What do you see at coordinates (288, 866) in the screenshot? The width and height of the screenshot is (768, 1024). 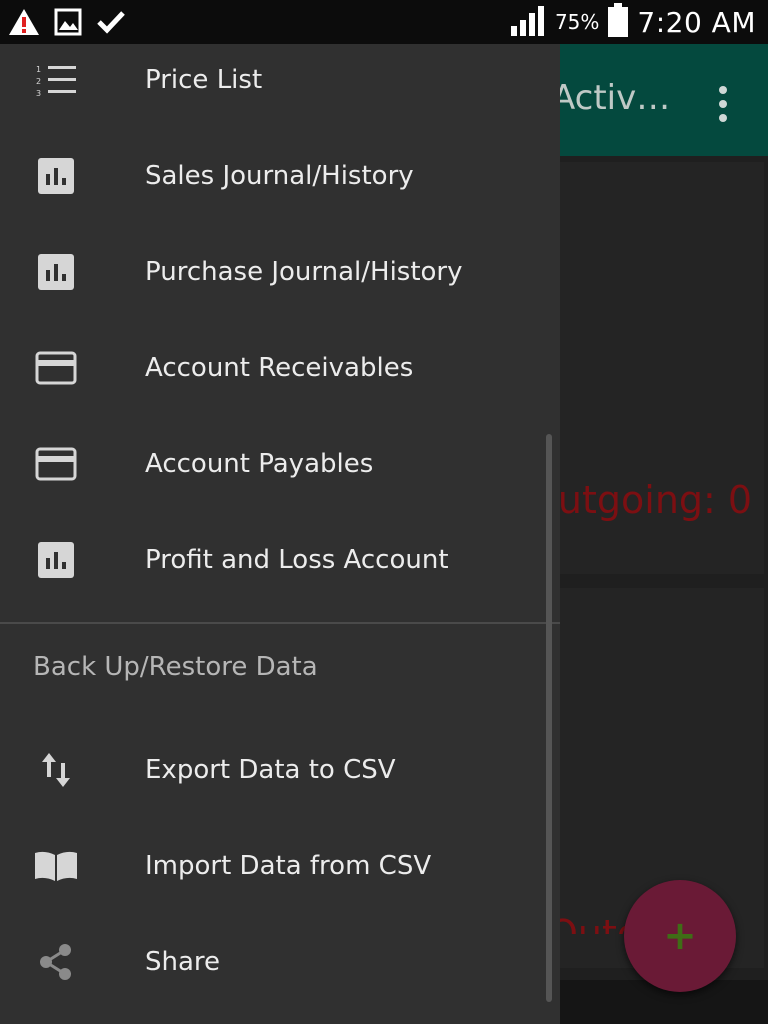 I see `drawer-item-label: Import Data from CSV` at bounding box center [288, 866].